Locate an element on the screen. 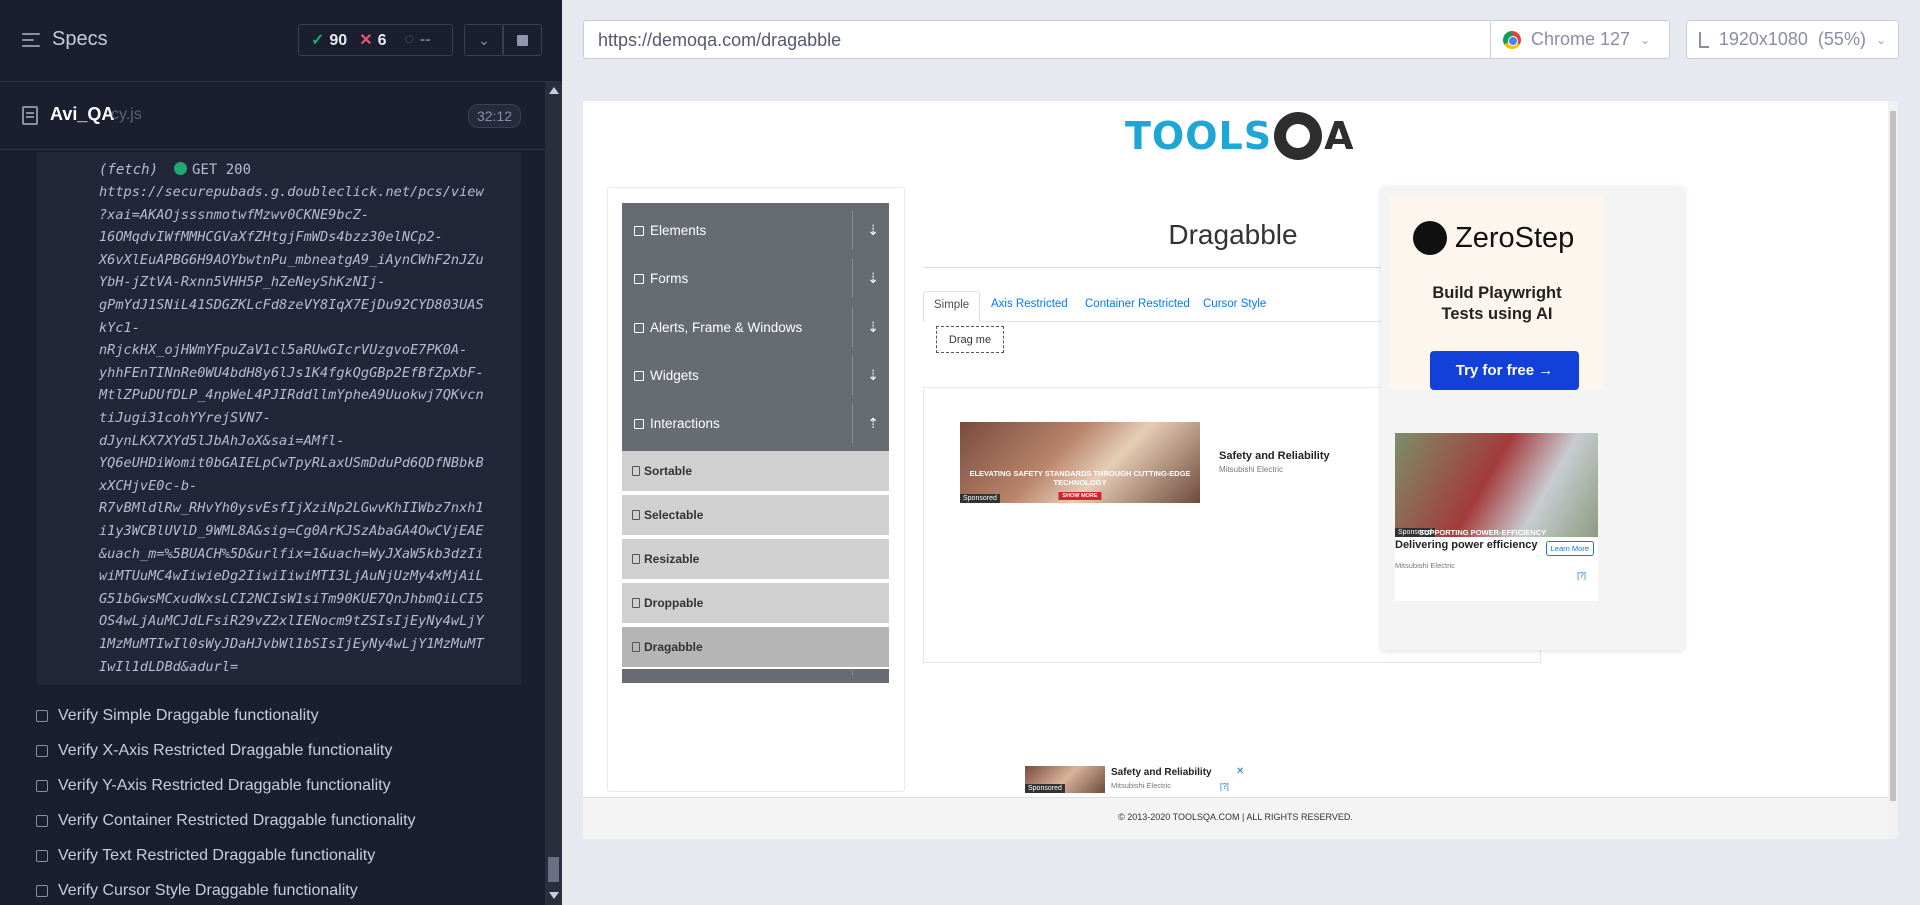  menu-group-header: Forms ⇣ is located at coordinates (755, 278).